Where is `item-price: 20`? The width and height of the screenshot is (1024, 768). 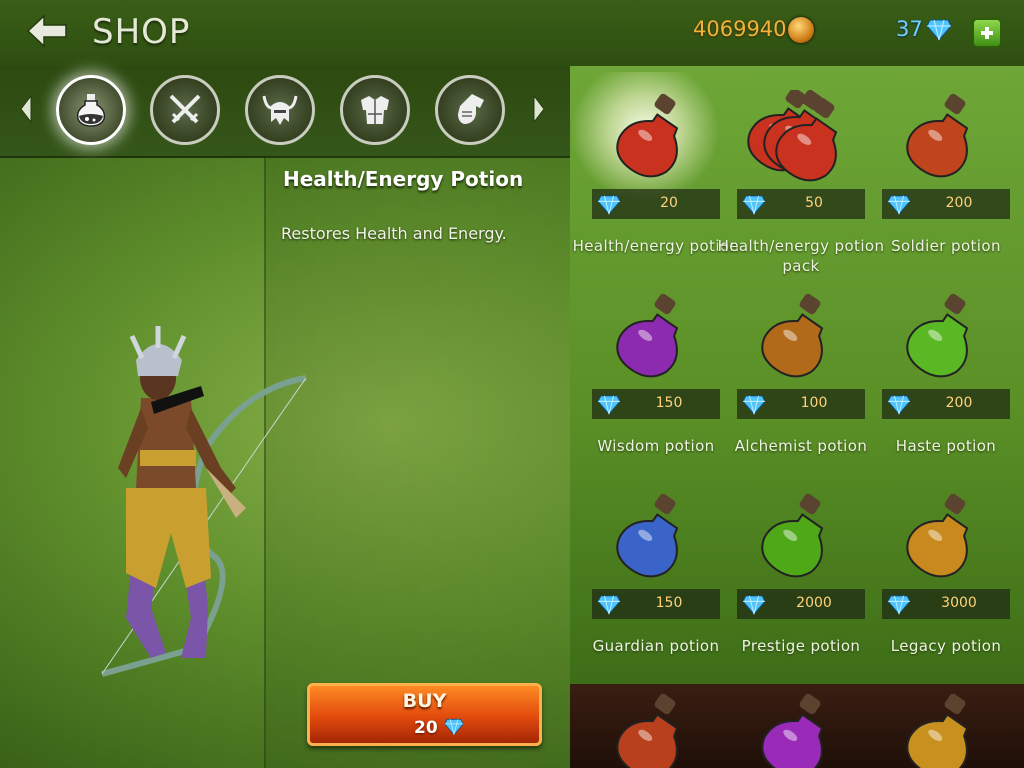
item-price: 20 is located at coordinates (669, 203).